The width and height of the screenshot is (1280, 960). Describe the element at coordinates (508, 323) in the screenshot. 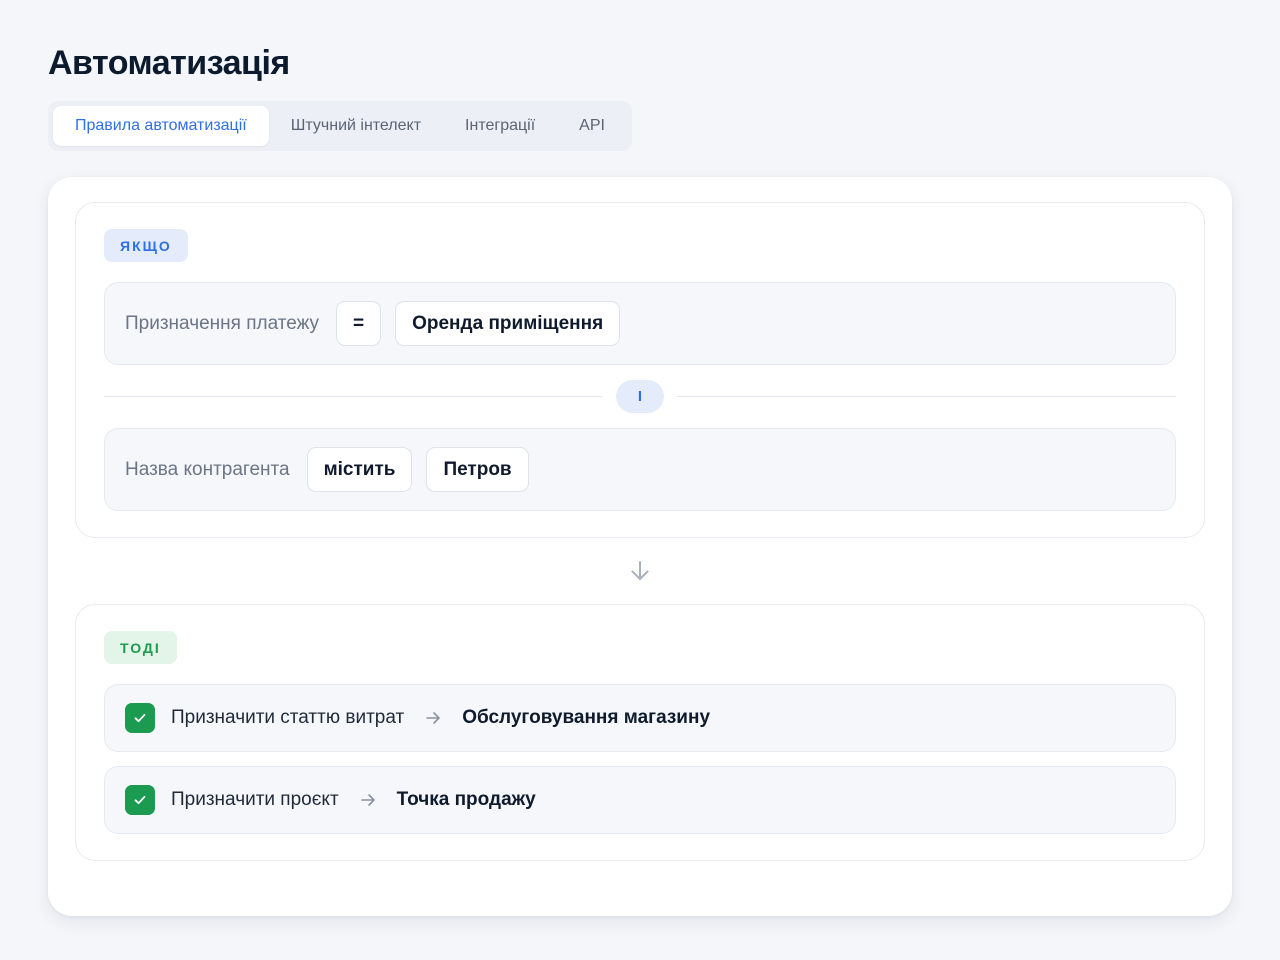

I see `condition-value: Оренда приміщення` at that location.